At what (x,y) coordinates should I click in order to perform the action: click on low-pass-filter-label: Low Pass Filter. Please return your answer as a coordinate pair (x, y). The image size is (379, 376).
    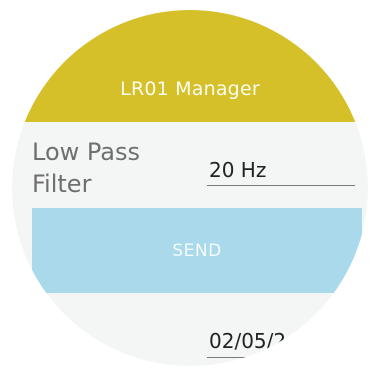
    Looking at the image, I should click on (86, 168).